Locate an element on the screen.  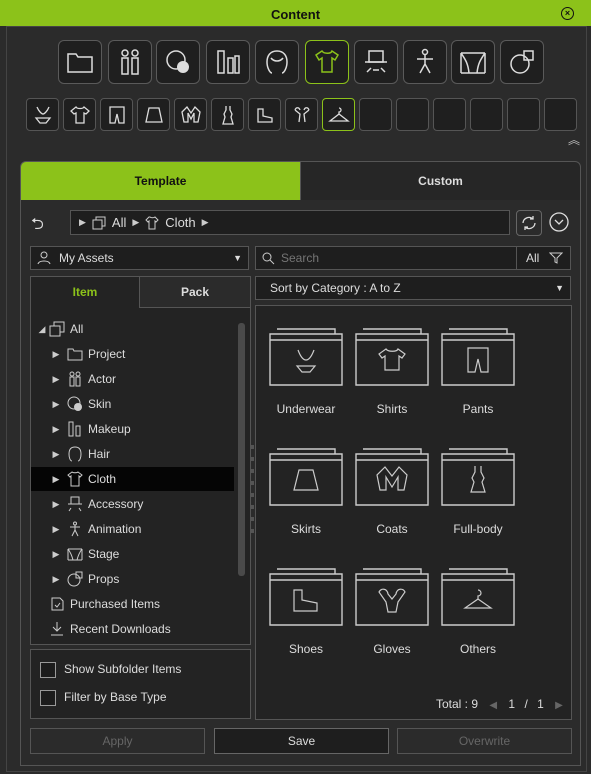
show-subfolder-label: Show Subfolder Items is located at coordinates (123, 669).